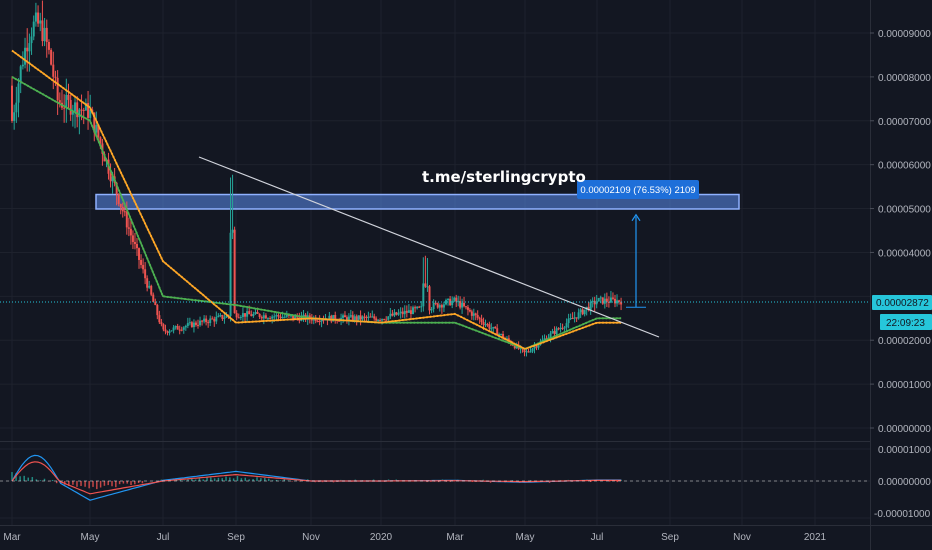 The height and width of the screenshot is (550, 932). Describe the element at coordinates (504, 177) in the screenshot. I see `watermark-text: t.me/sterlingcrypto` at that location.